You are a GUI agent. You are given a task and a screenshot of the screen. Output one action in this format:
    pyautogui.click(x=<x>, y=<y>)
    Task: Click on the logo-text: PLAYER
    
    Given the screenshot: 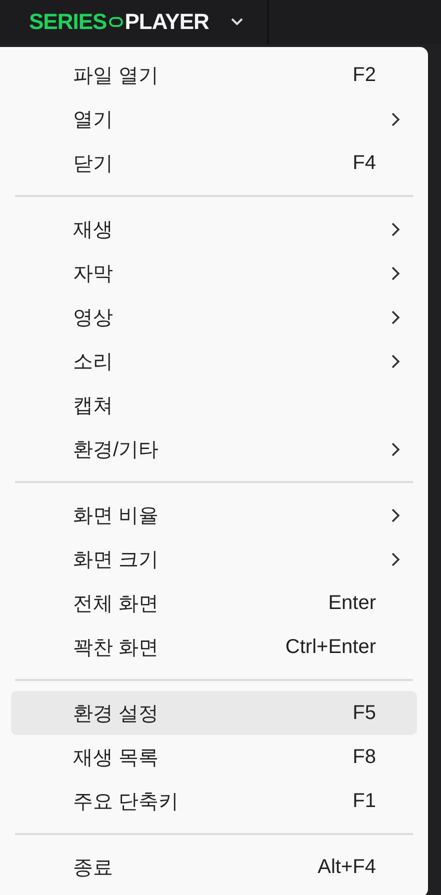 What is the action you would take?
    pyautogui.click(x=166, y=22)
    